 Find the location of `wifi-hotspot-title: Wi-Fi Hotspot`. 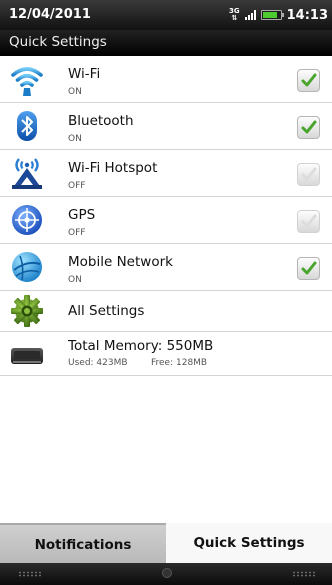

wifi-hotspot-title: Wi-Fi Hotspot is located at coordinates (113, 168).